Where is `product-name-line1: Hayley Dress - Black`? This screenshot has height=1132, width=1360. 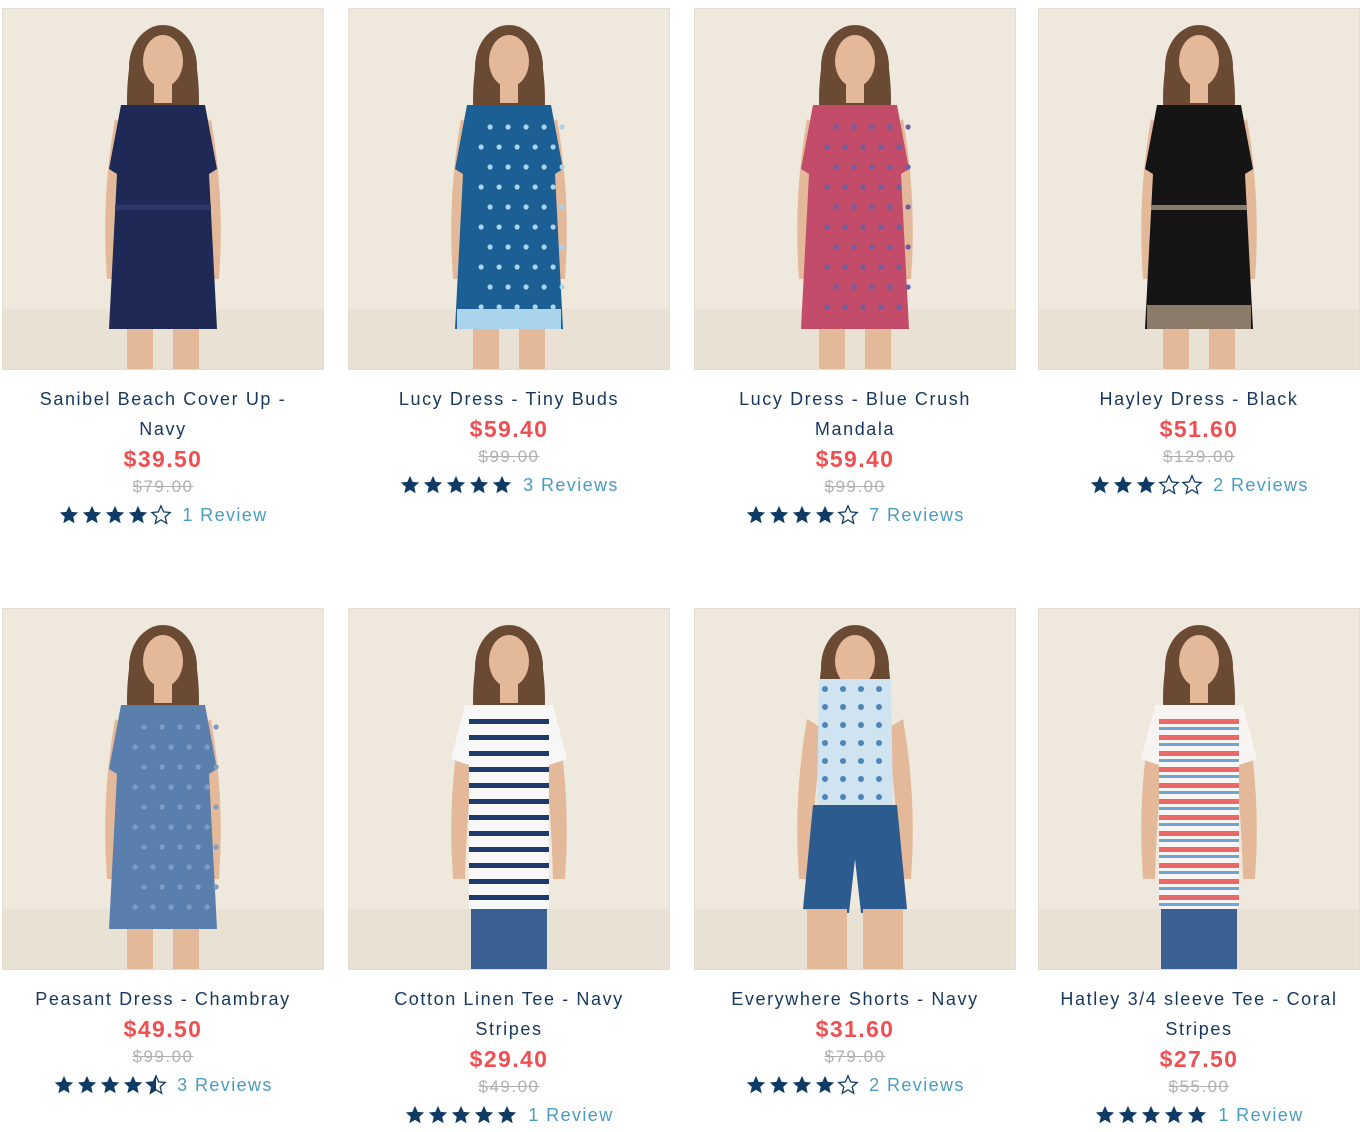
product-name-line1: Hayley Dress - Black is located at coordinates (1199, 399).